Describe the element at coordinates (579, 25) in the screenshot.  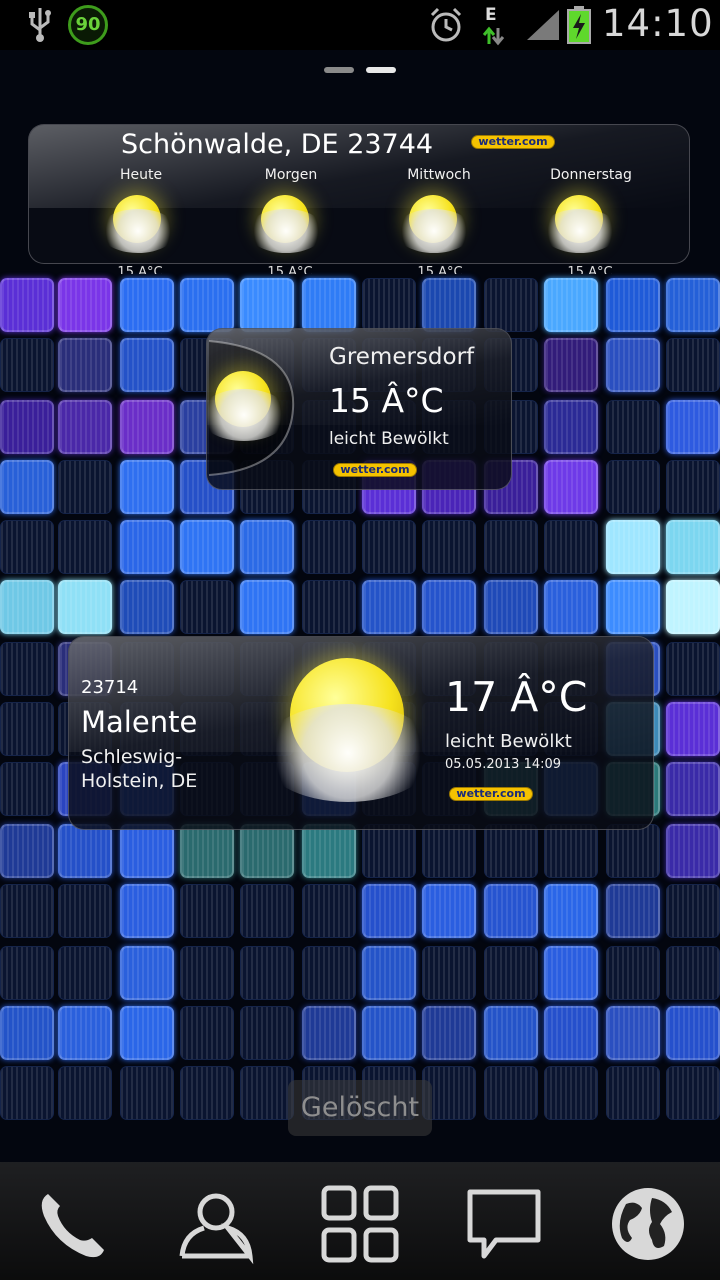
I see `battery-charging-icon` at that location.